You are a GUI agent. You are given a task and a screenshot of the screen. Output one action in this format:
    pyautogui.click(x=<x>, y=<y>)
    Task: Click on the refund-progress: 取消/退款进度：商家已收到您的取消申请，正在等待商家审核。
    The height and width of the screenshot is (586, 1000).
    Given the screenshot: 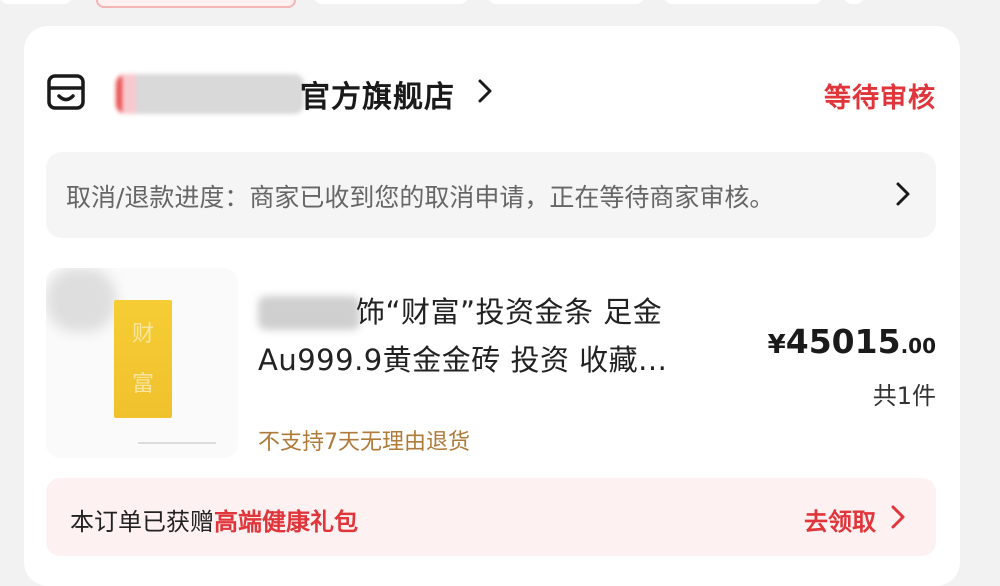 What is the action you would take?
    pyautogui.click(x=491, y=195)
    